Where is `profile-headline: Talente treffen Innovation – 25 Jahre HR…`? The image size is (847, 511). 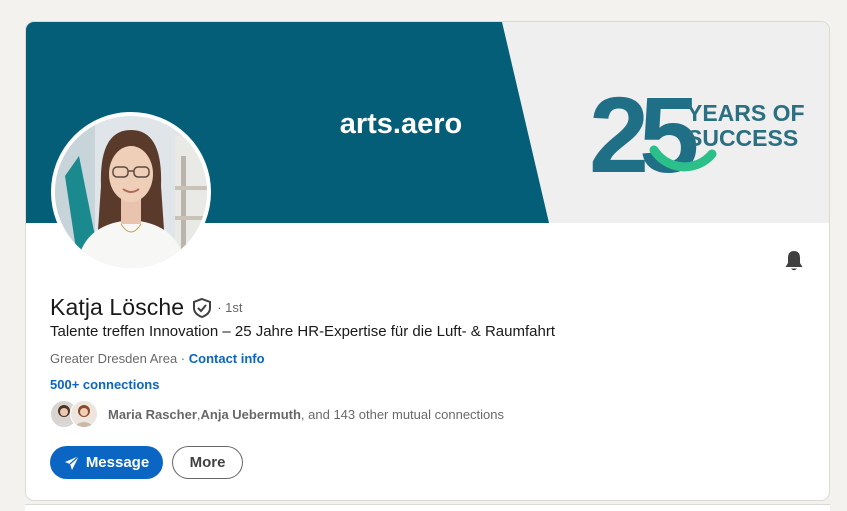 profile-headline: Talente treffen Innovation – 25 Jahre HR… is located at coordinates (302, 331).